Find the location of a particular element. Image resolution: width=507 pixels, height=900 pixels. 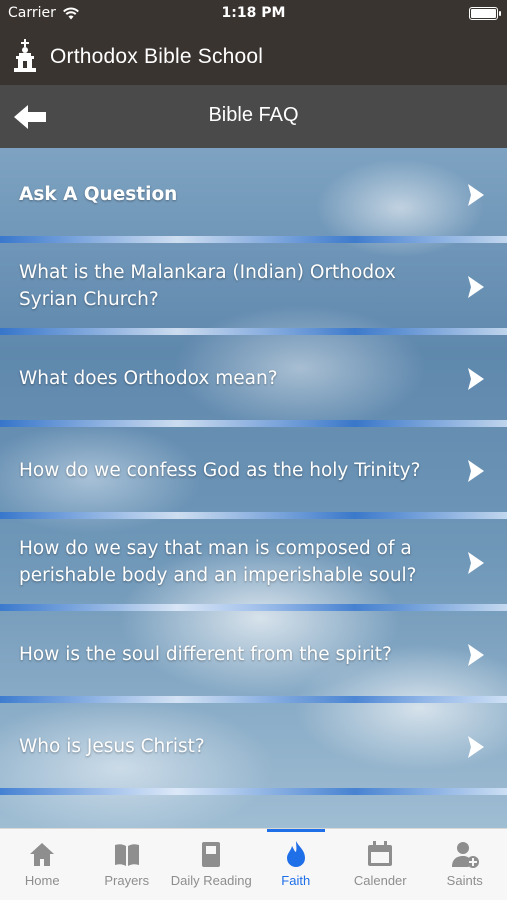

faq-item-text: What does Orthodox mean? is located at coordinates (148, 378).